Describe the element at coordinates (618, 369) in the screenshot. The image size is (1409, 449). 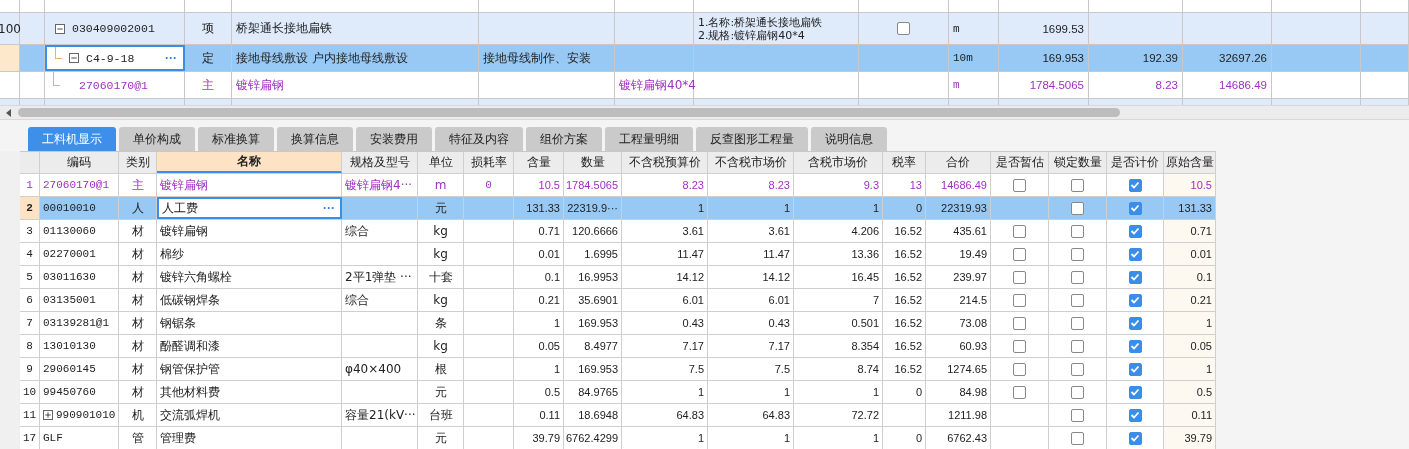
I see `table-row: 9 29060145 材 钢管保护管 φ40×400 根 1 169.953 7.5 7.5 8.74 16.52 1274.65 1` at that location.